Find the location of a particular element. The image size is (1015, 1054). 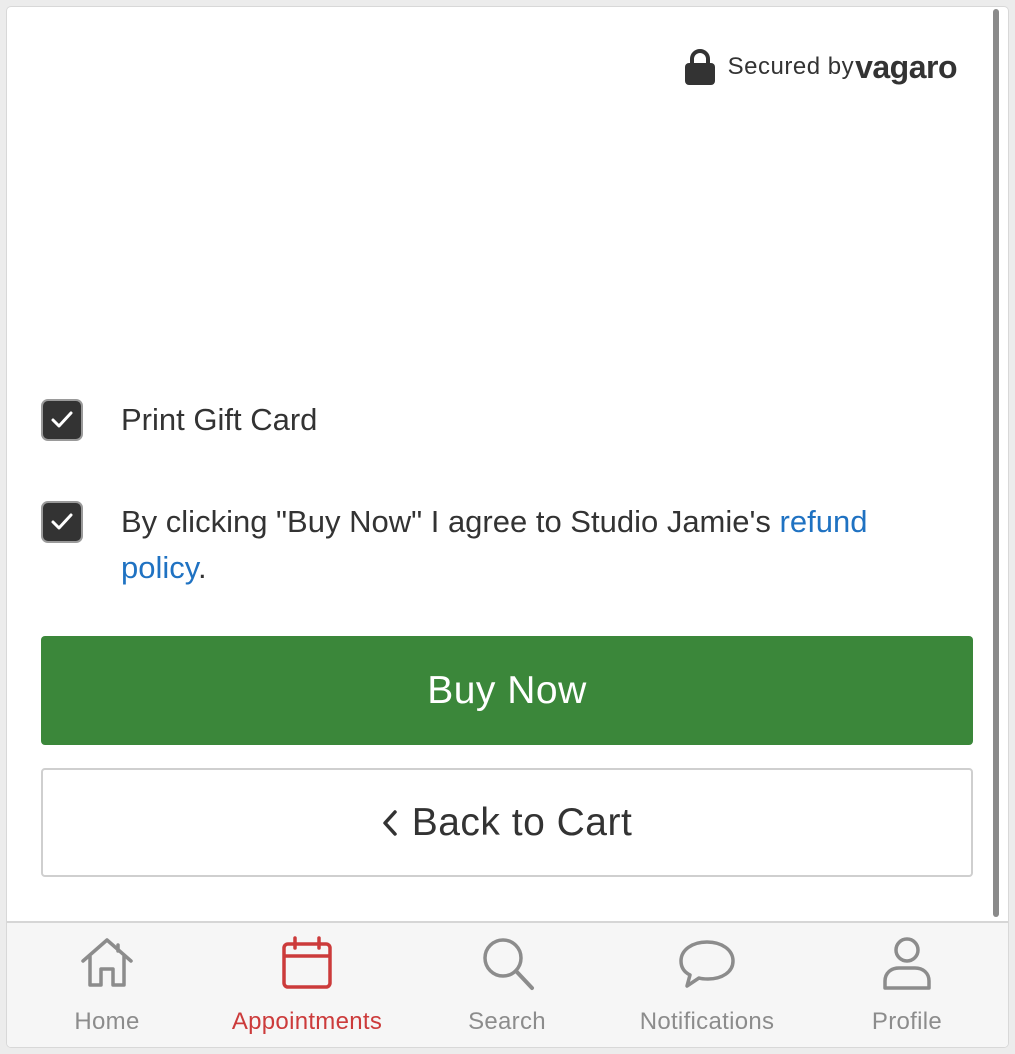

calendar-icon is located at coordinates (307, 962).